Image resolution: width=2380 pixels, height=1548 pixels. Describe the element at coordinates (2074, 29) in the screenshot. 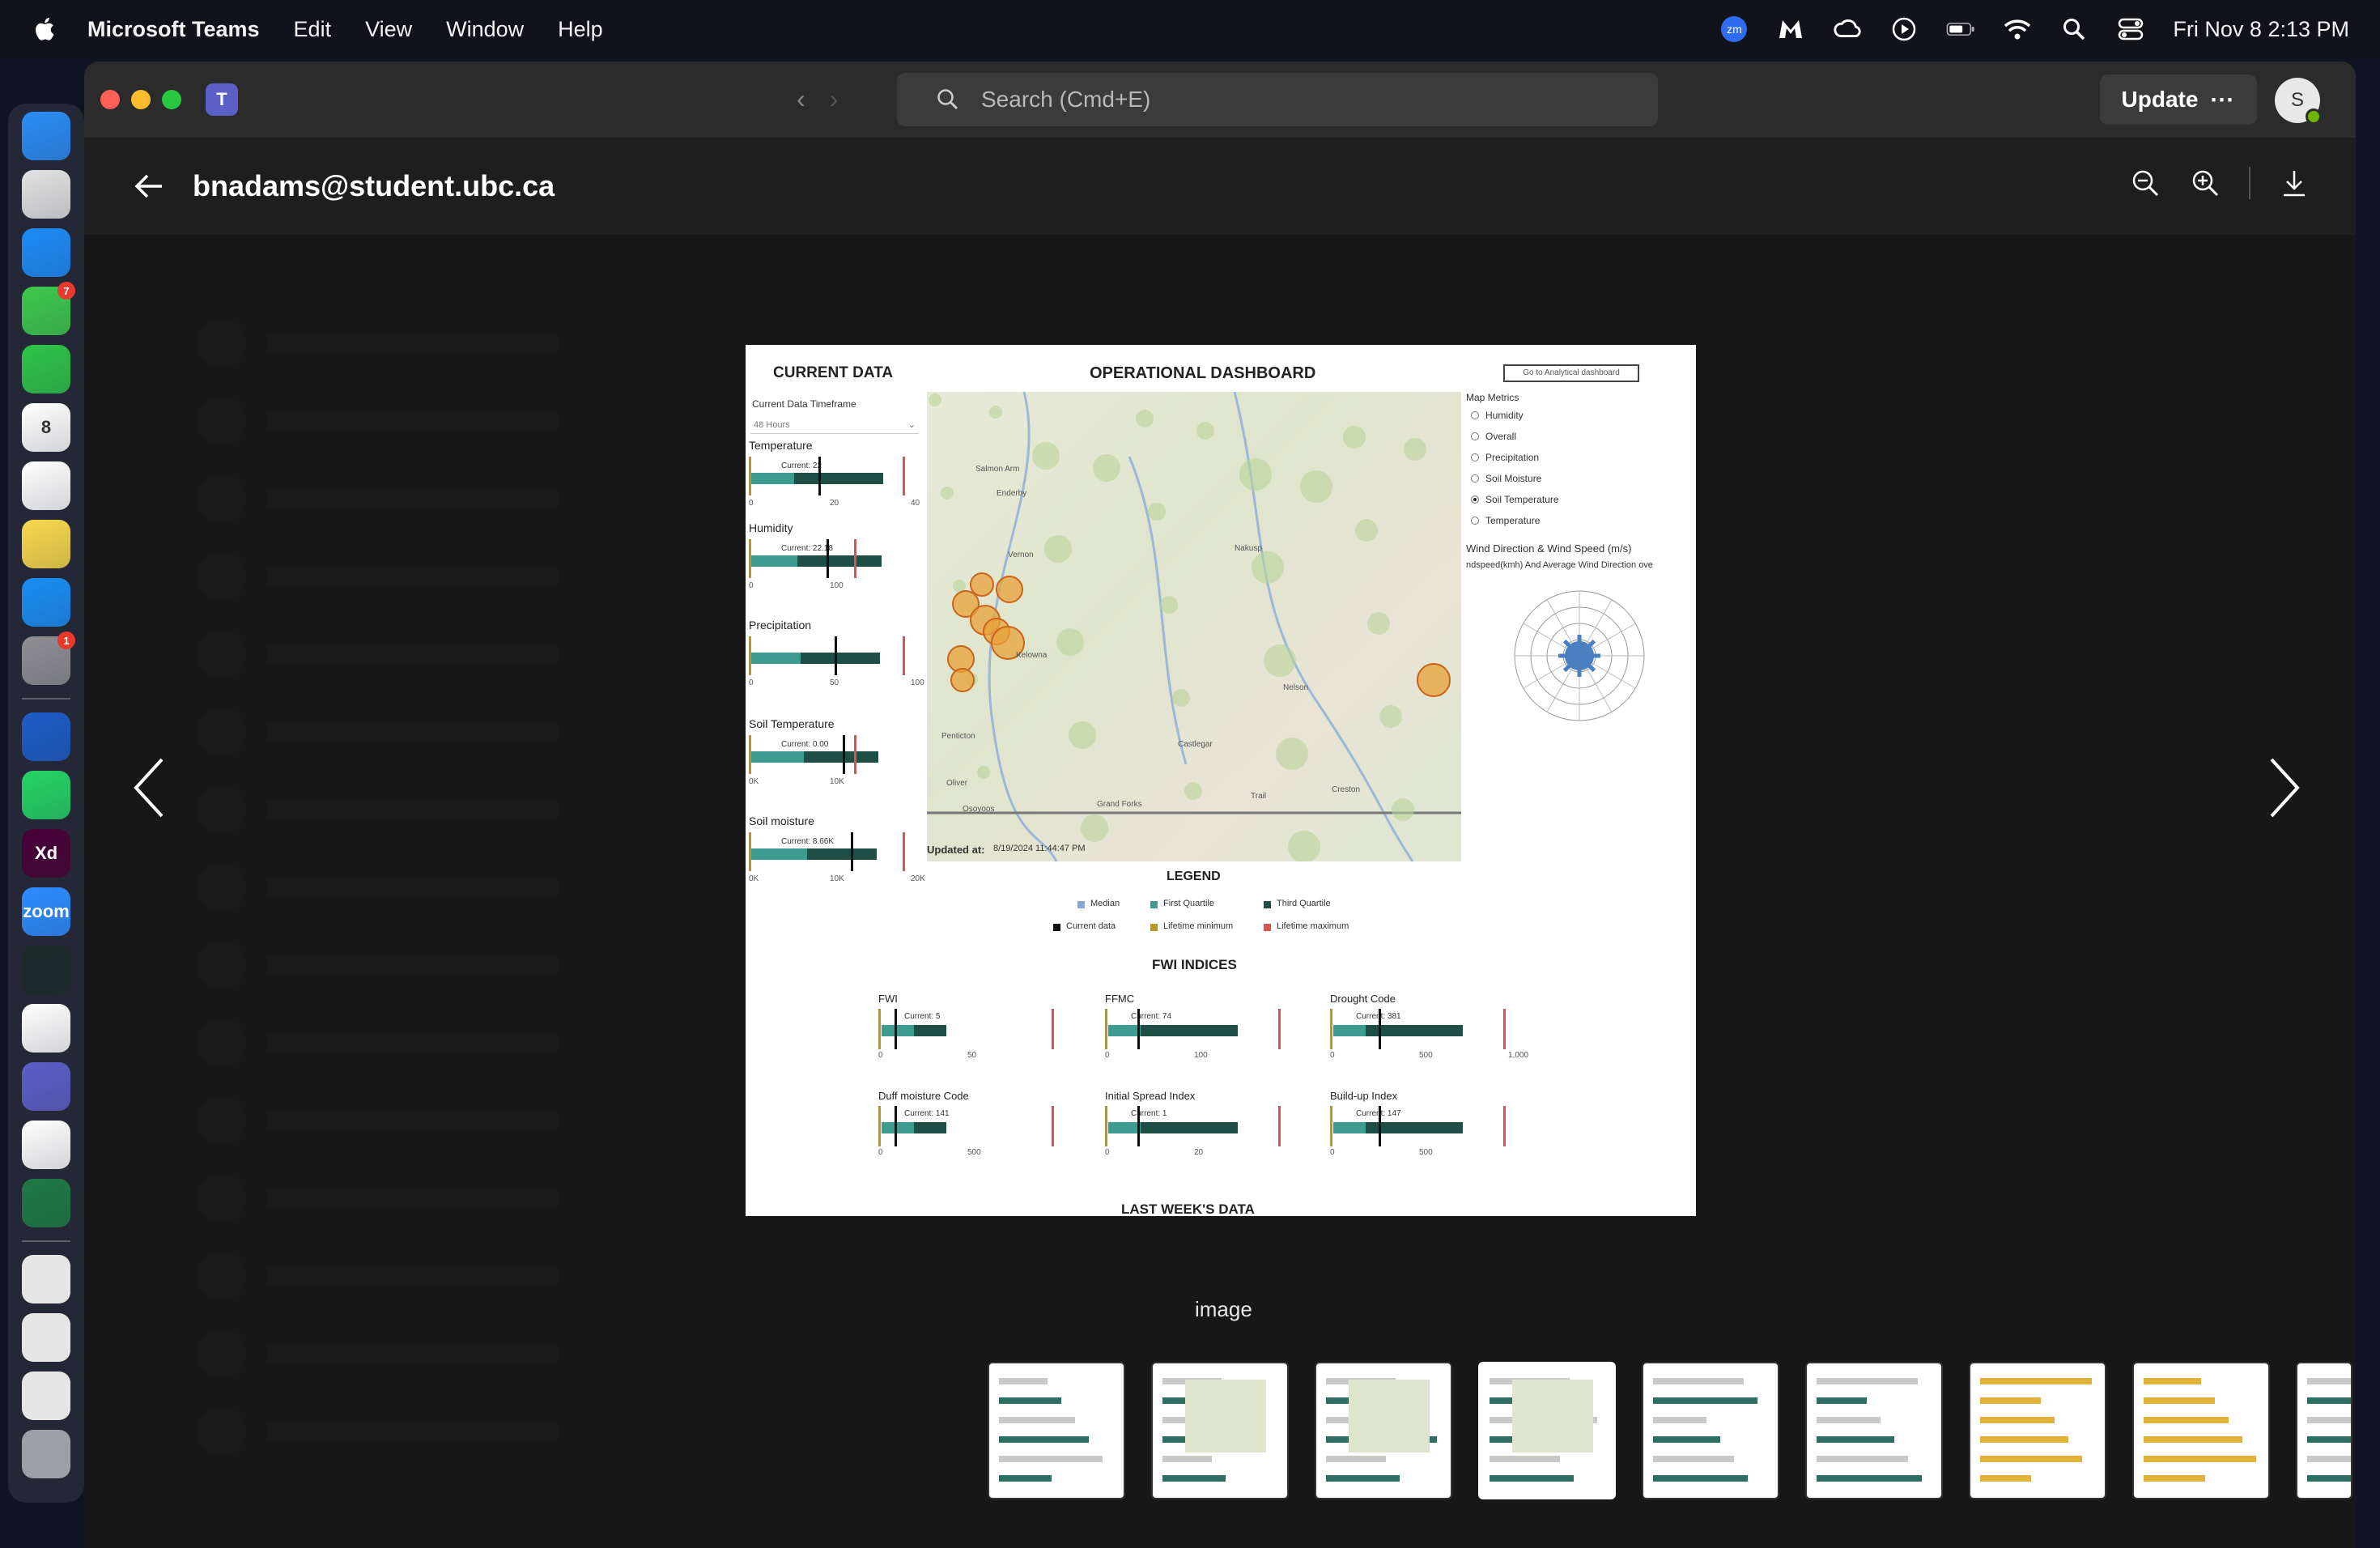

I see `spotlight-search-icon` at that location.